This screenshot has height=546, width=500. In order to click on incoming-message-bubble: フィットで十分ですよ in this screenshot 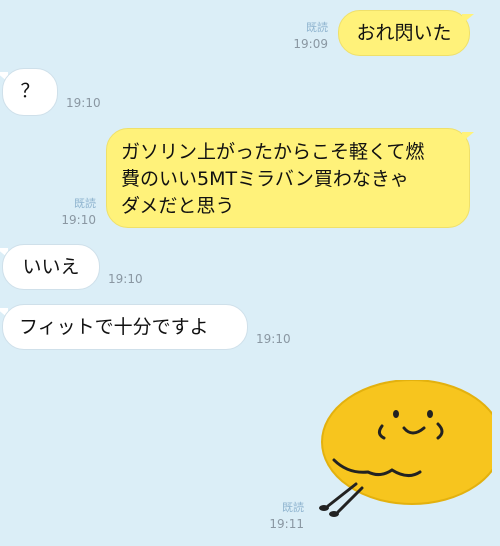, I will do `click(125, 327)`.